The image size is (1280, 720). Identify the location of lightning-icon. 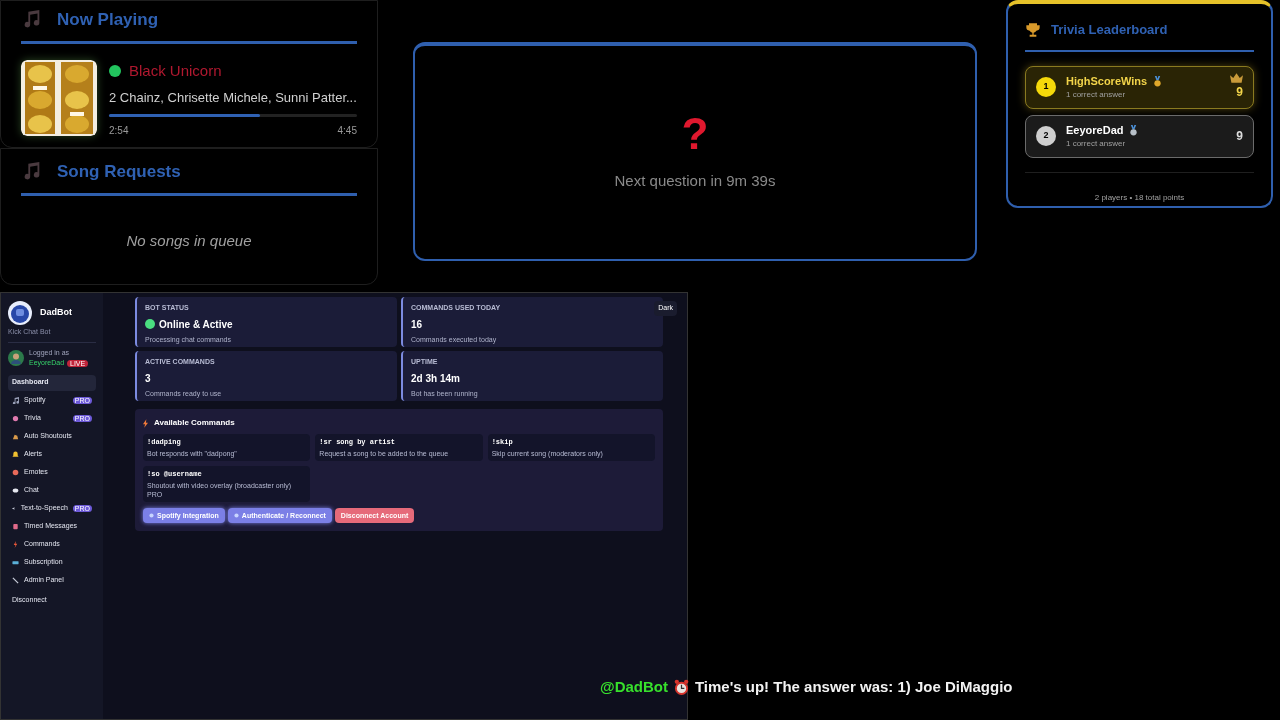
(145, 423).